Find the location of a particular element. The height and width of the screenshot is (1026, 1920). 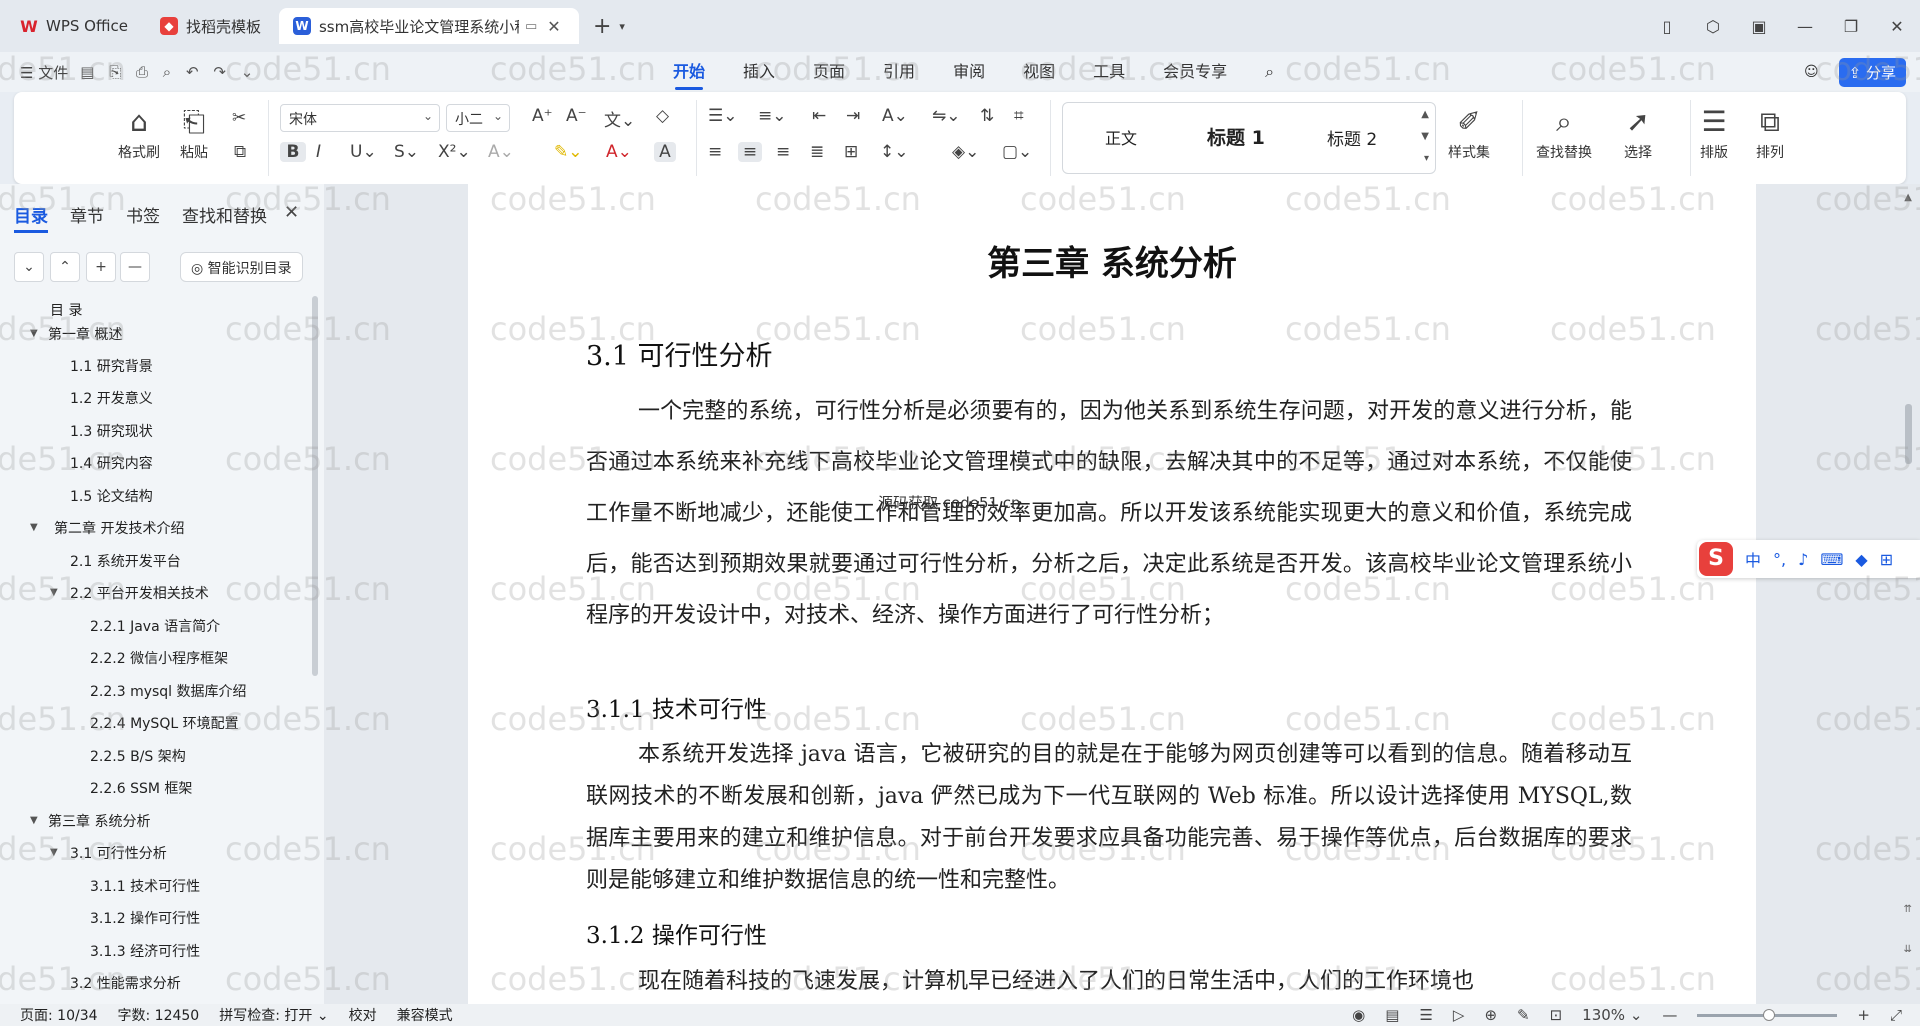

text-direction-icon: A⌄ is located at coordinates (895, 116).